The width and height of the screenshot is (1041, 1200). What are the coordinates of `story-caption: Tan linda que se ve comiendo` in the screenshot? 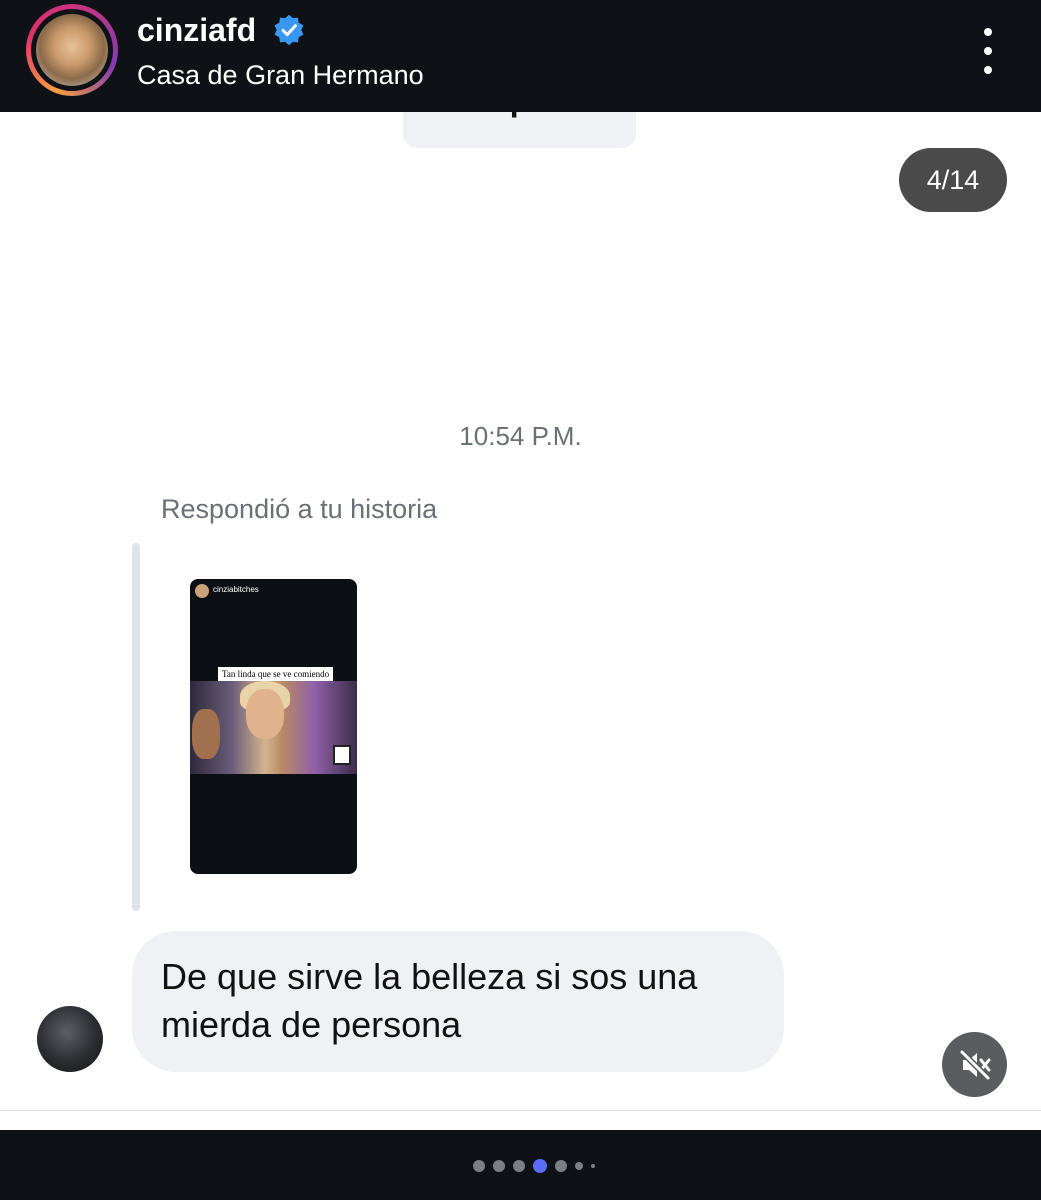 It's located at (276, 674).